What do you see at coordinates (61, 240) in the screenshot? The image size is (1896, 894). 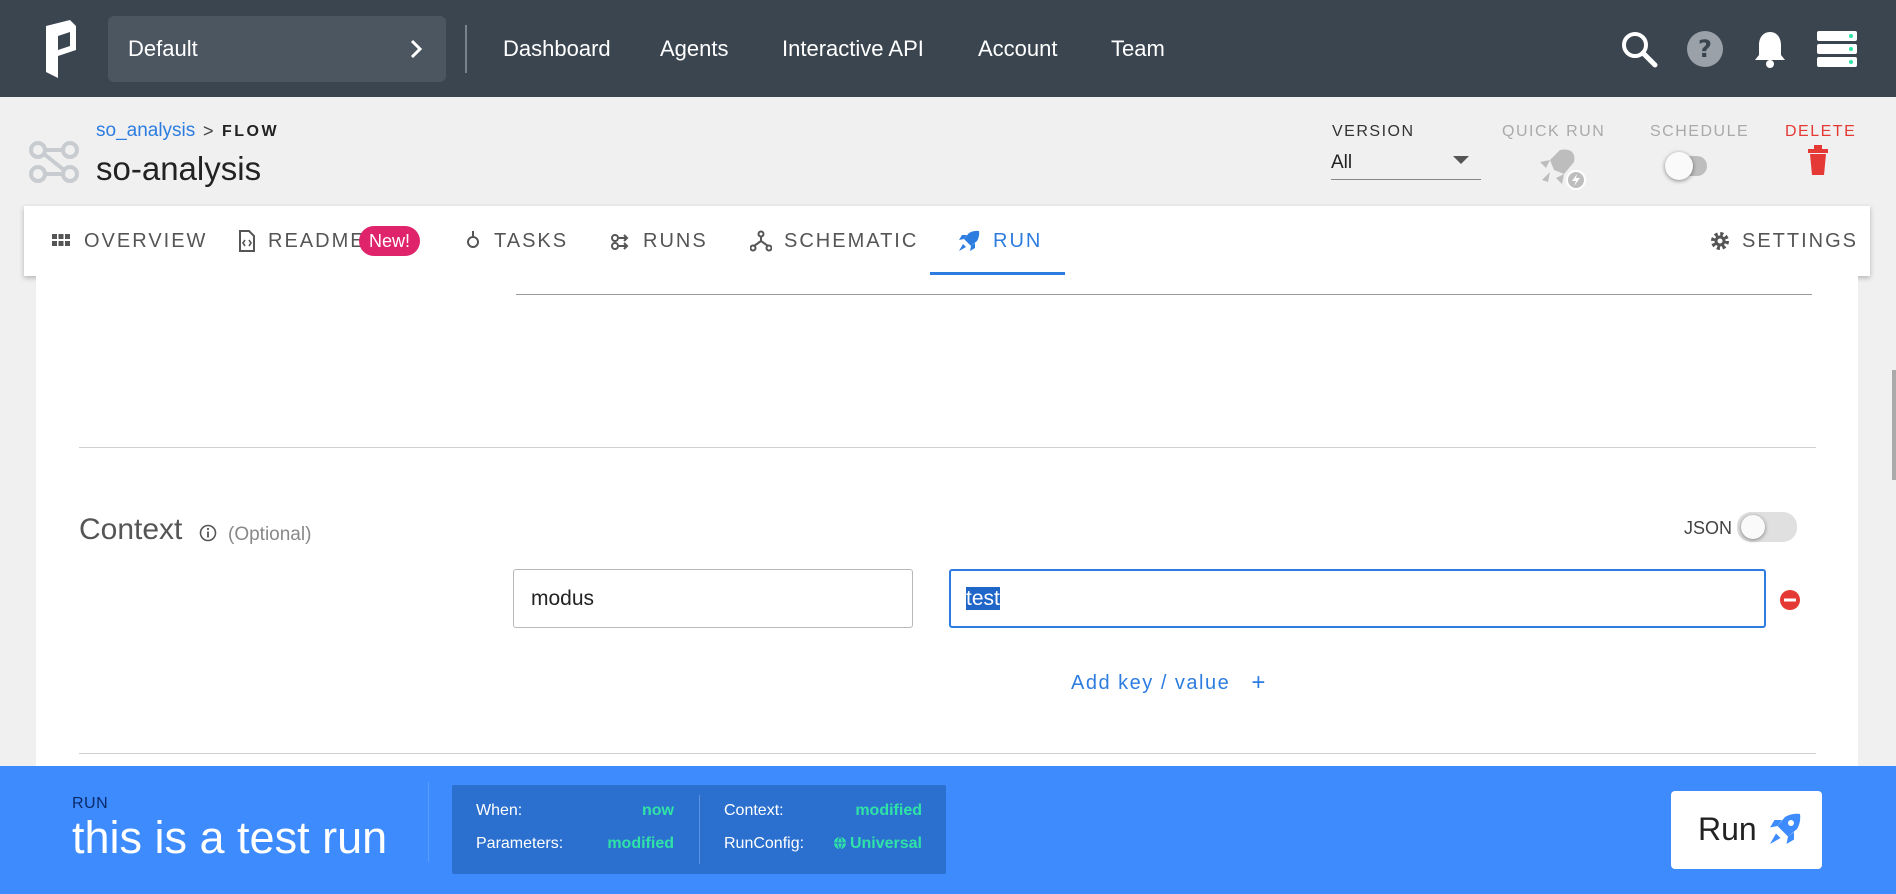 I see `grid-icon` at bounding box center [61, 240].